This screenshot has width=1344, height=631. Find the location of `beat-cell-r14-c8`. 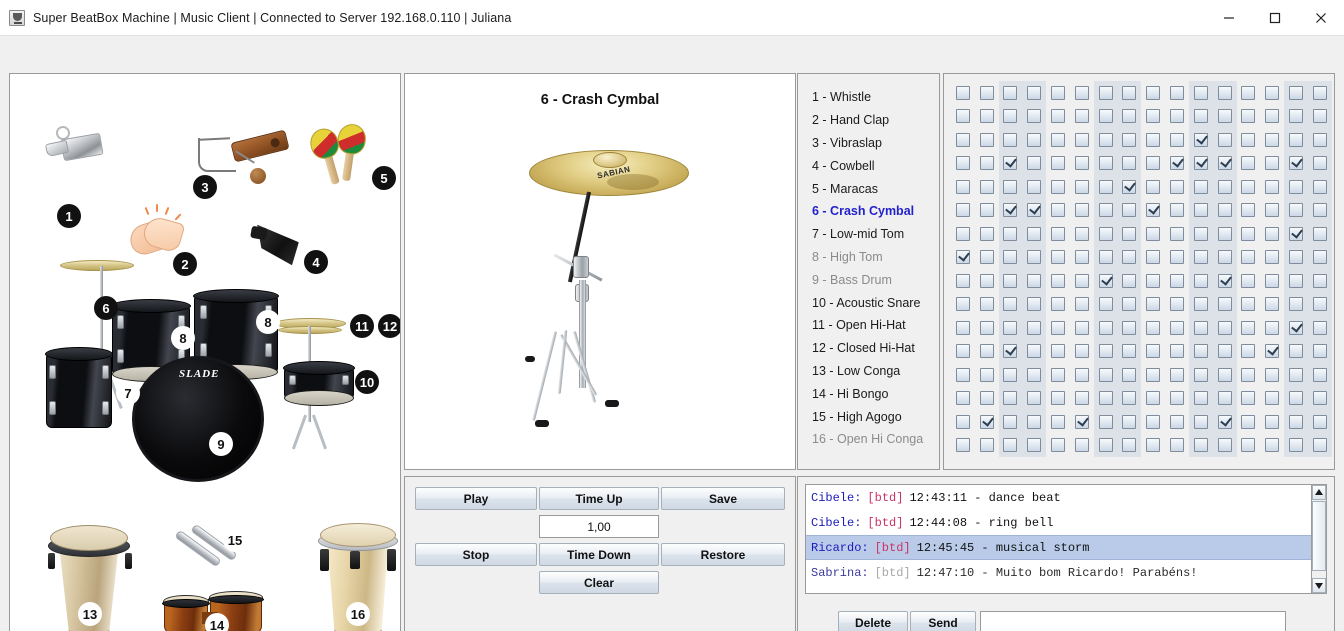

beat-cell-r14-c8 is located at coordinates (1129, 398).